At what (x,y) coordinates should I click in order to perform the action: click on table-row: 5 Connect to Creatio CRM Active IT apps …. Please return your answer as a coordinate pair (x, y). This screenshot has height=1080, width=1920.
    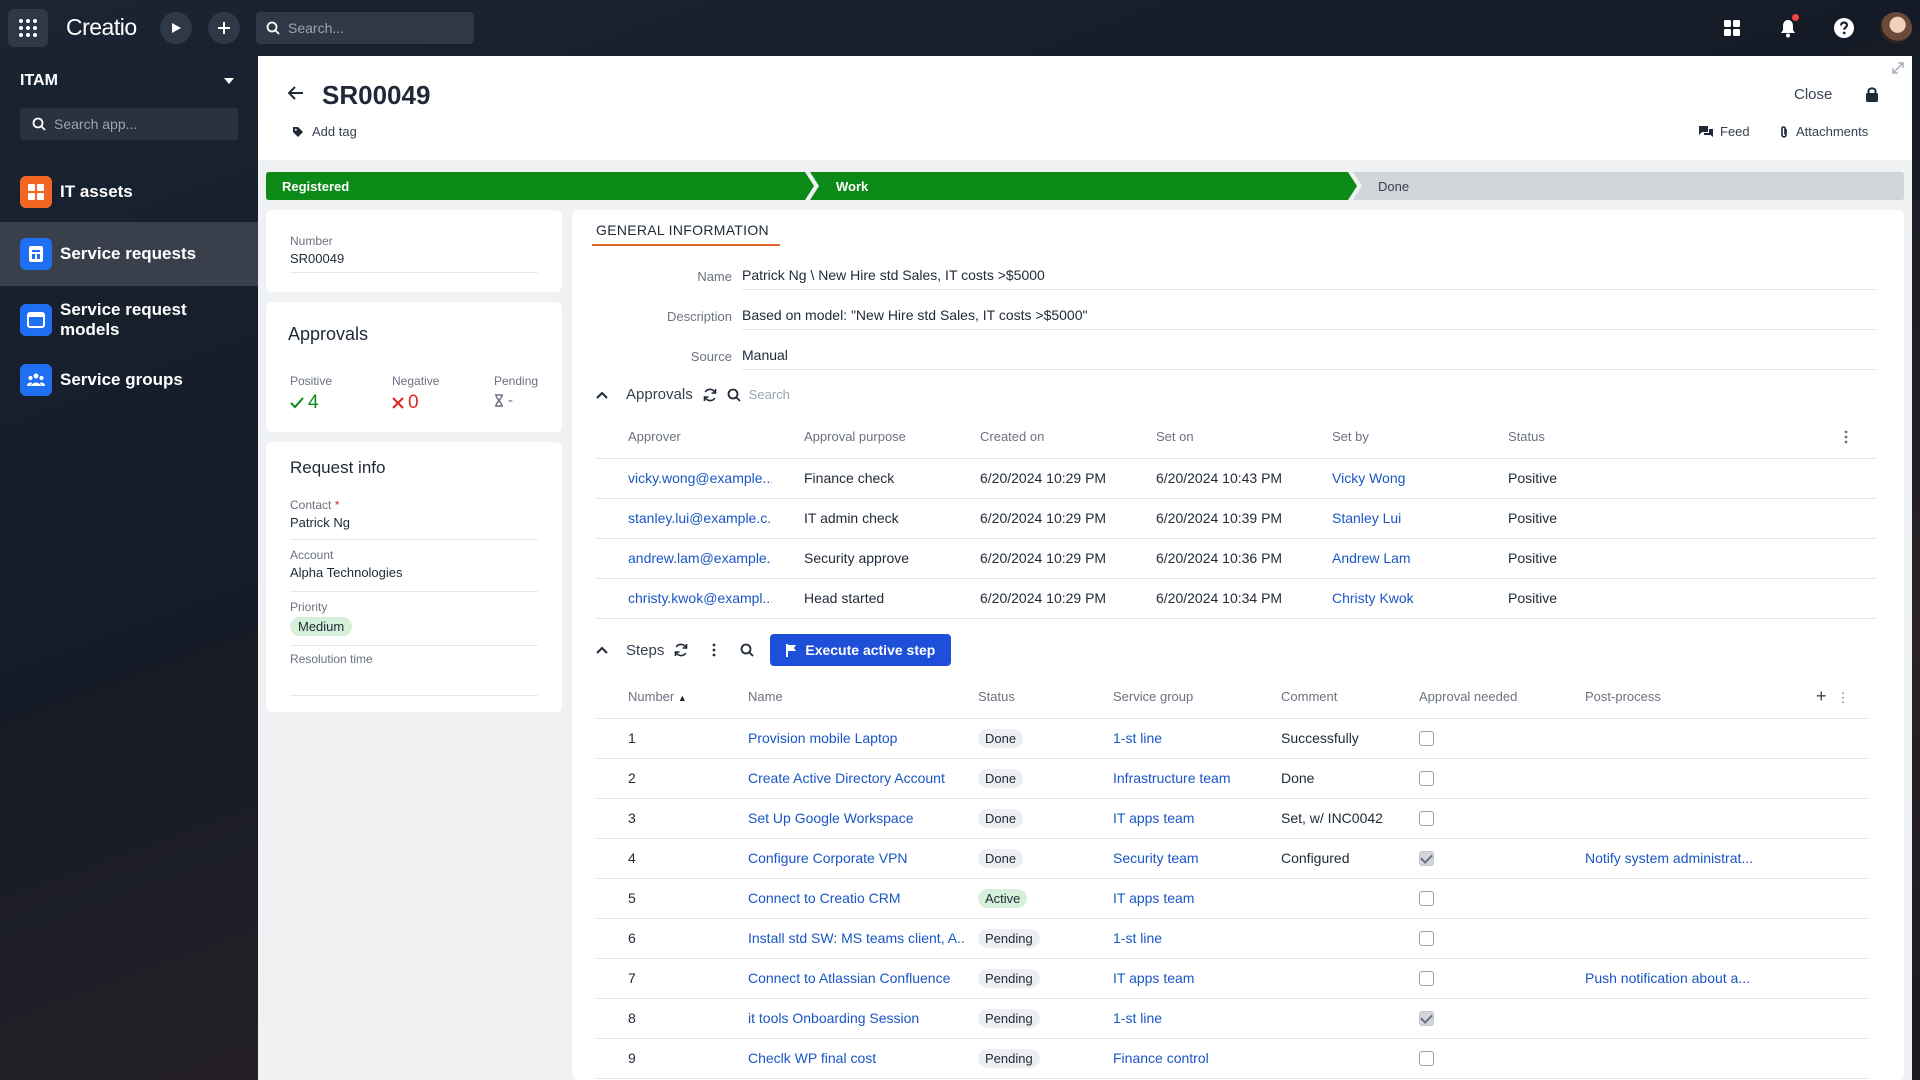
    Looking at the image, I should click on (1232, 898).